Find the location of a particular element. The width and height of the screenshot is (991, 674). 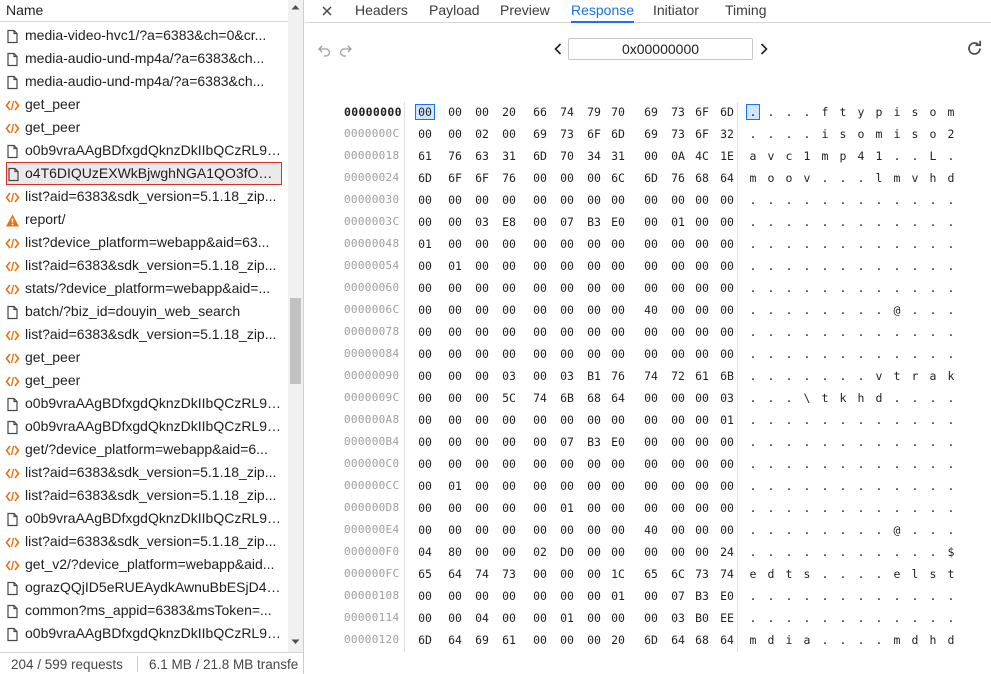

close-icon is located at coordinates (327, 11).